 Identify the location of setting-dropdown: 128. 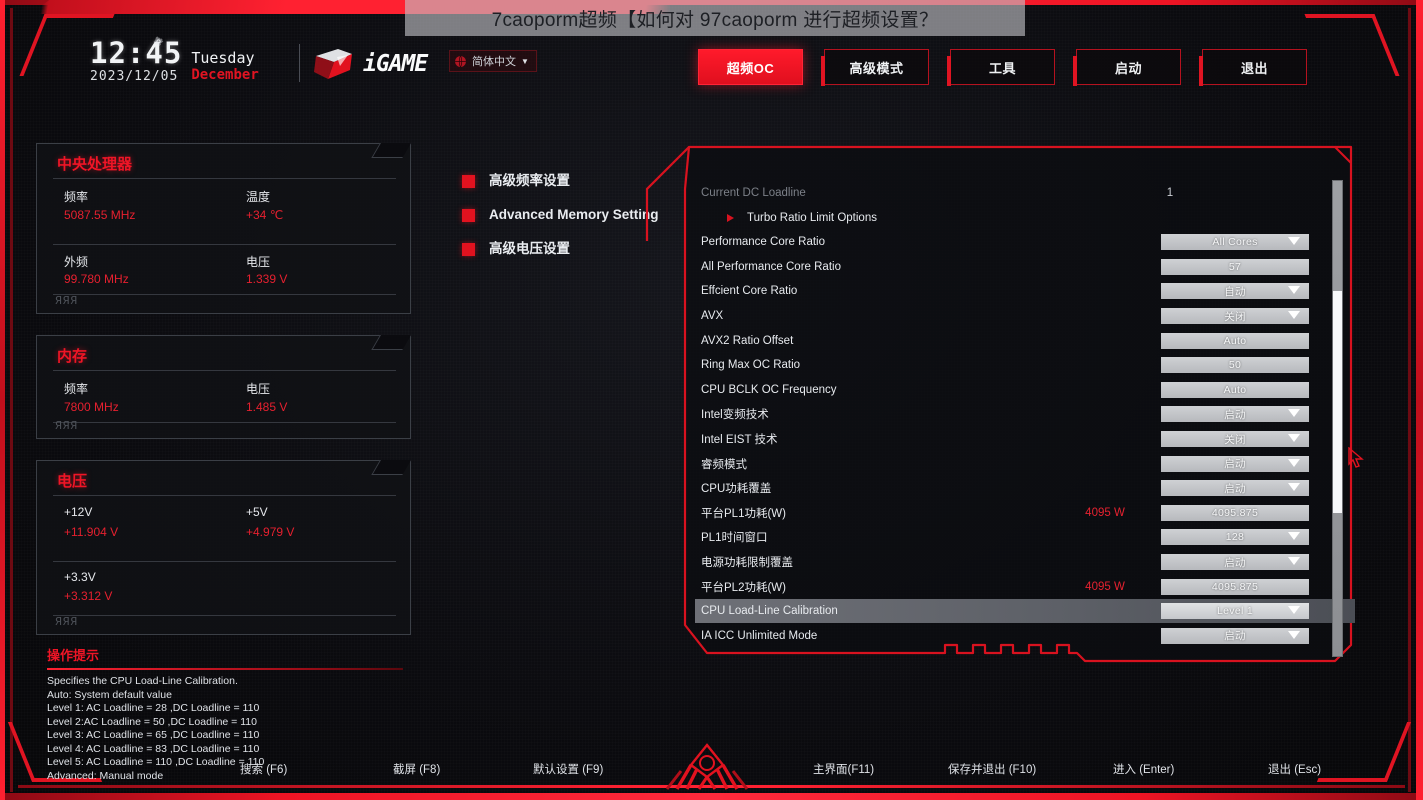
(1235, 537).